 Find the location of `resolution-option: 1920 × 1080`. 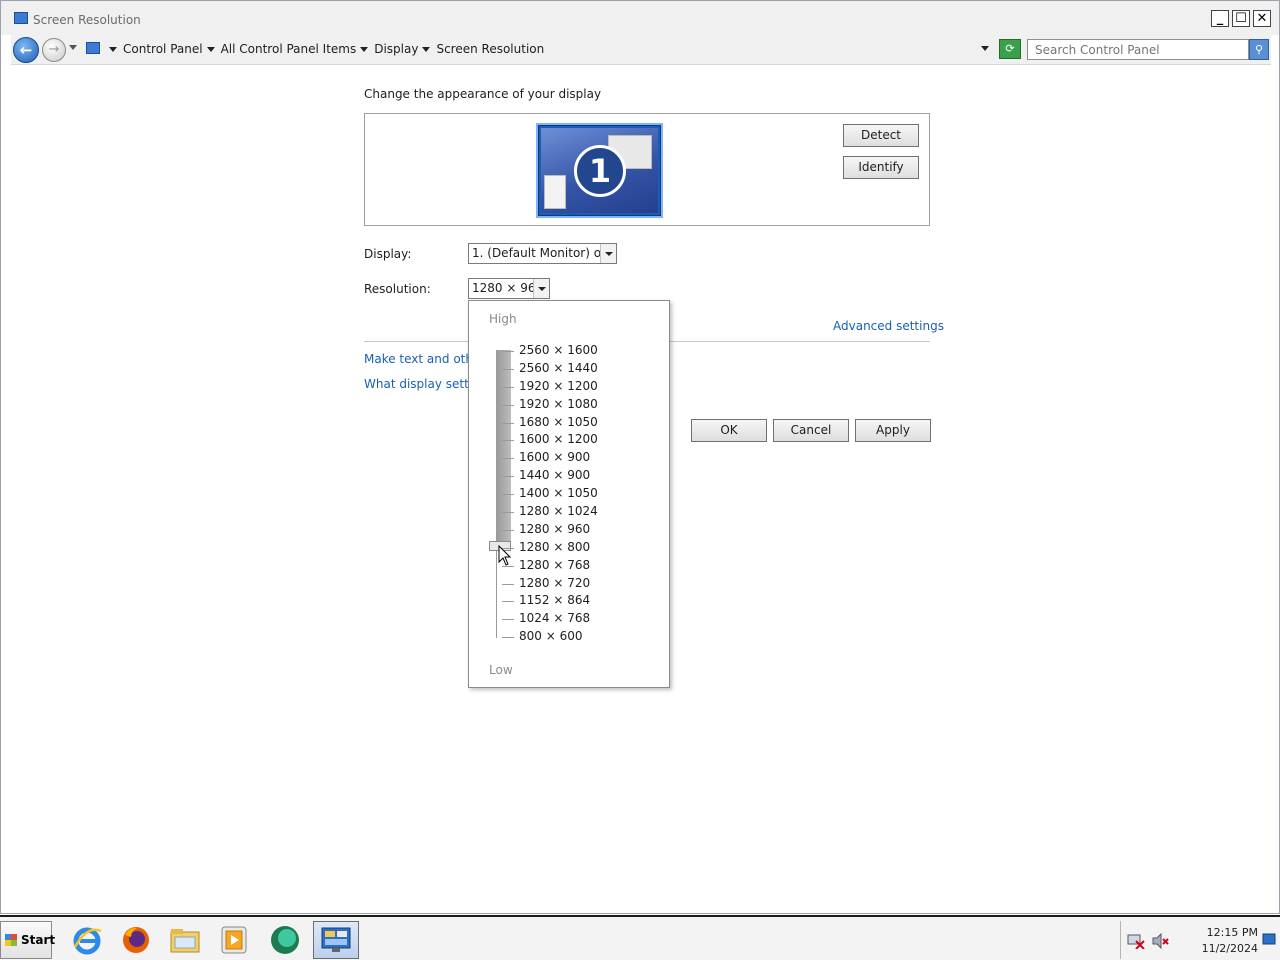

resolution-option: 1920 × 1080 is located at coordinates (579, 405).